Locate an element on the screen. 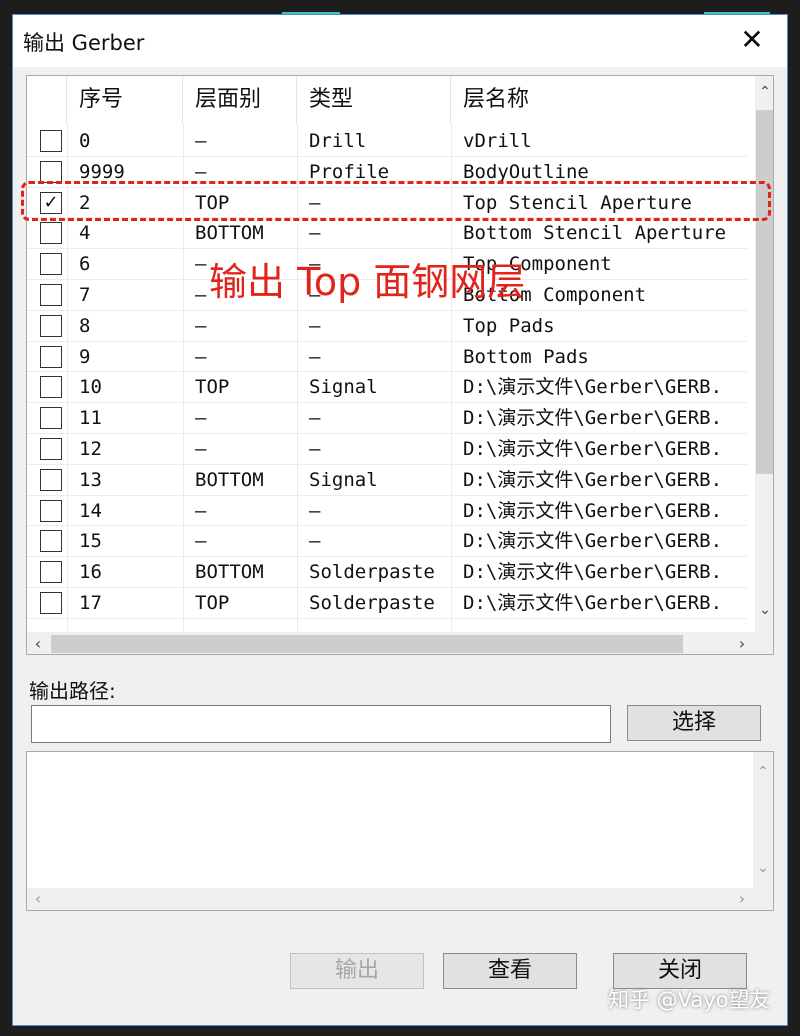  cell-number: 17 is located at coordinates (90, 603).